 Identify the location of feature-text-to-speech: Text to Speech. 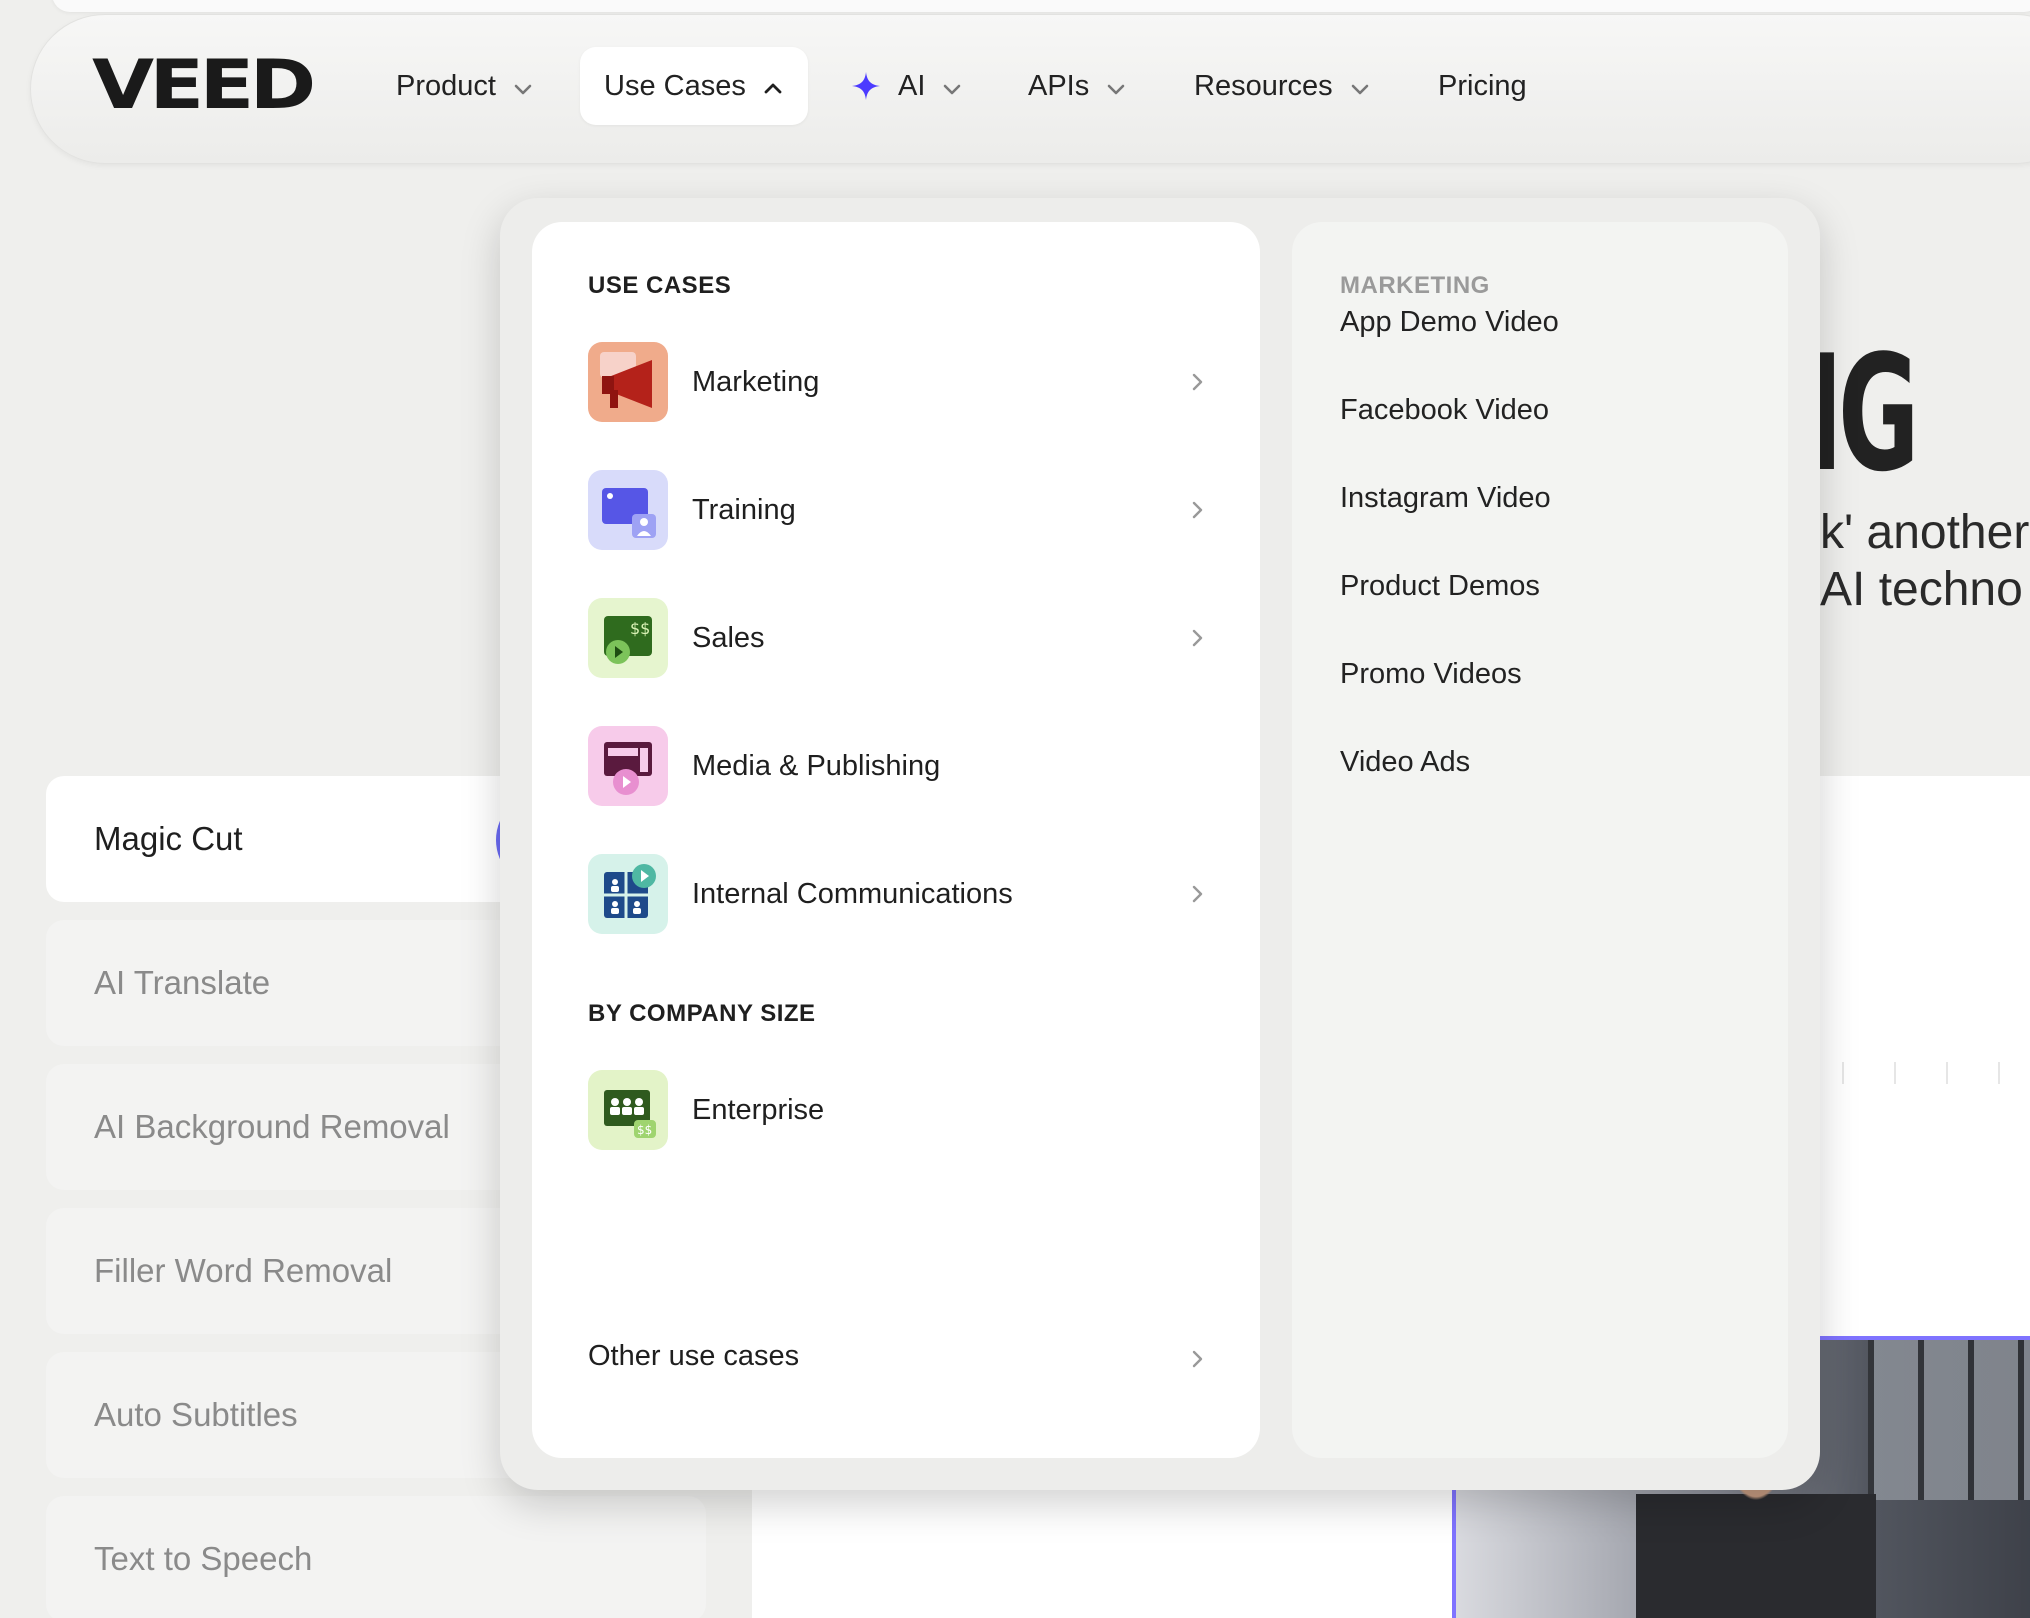
(376, 1557).